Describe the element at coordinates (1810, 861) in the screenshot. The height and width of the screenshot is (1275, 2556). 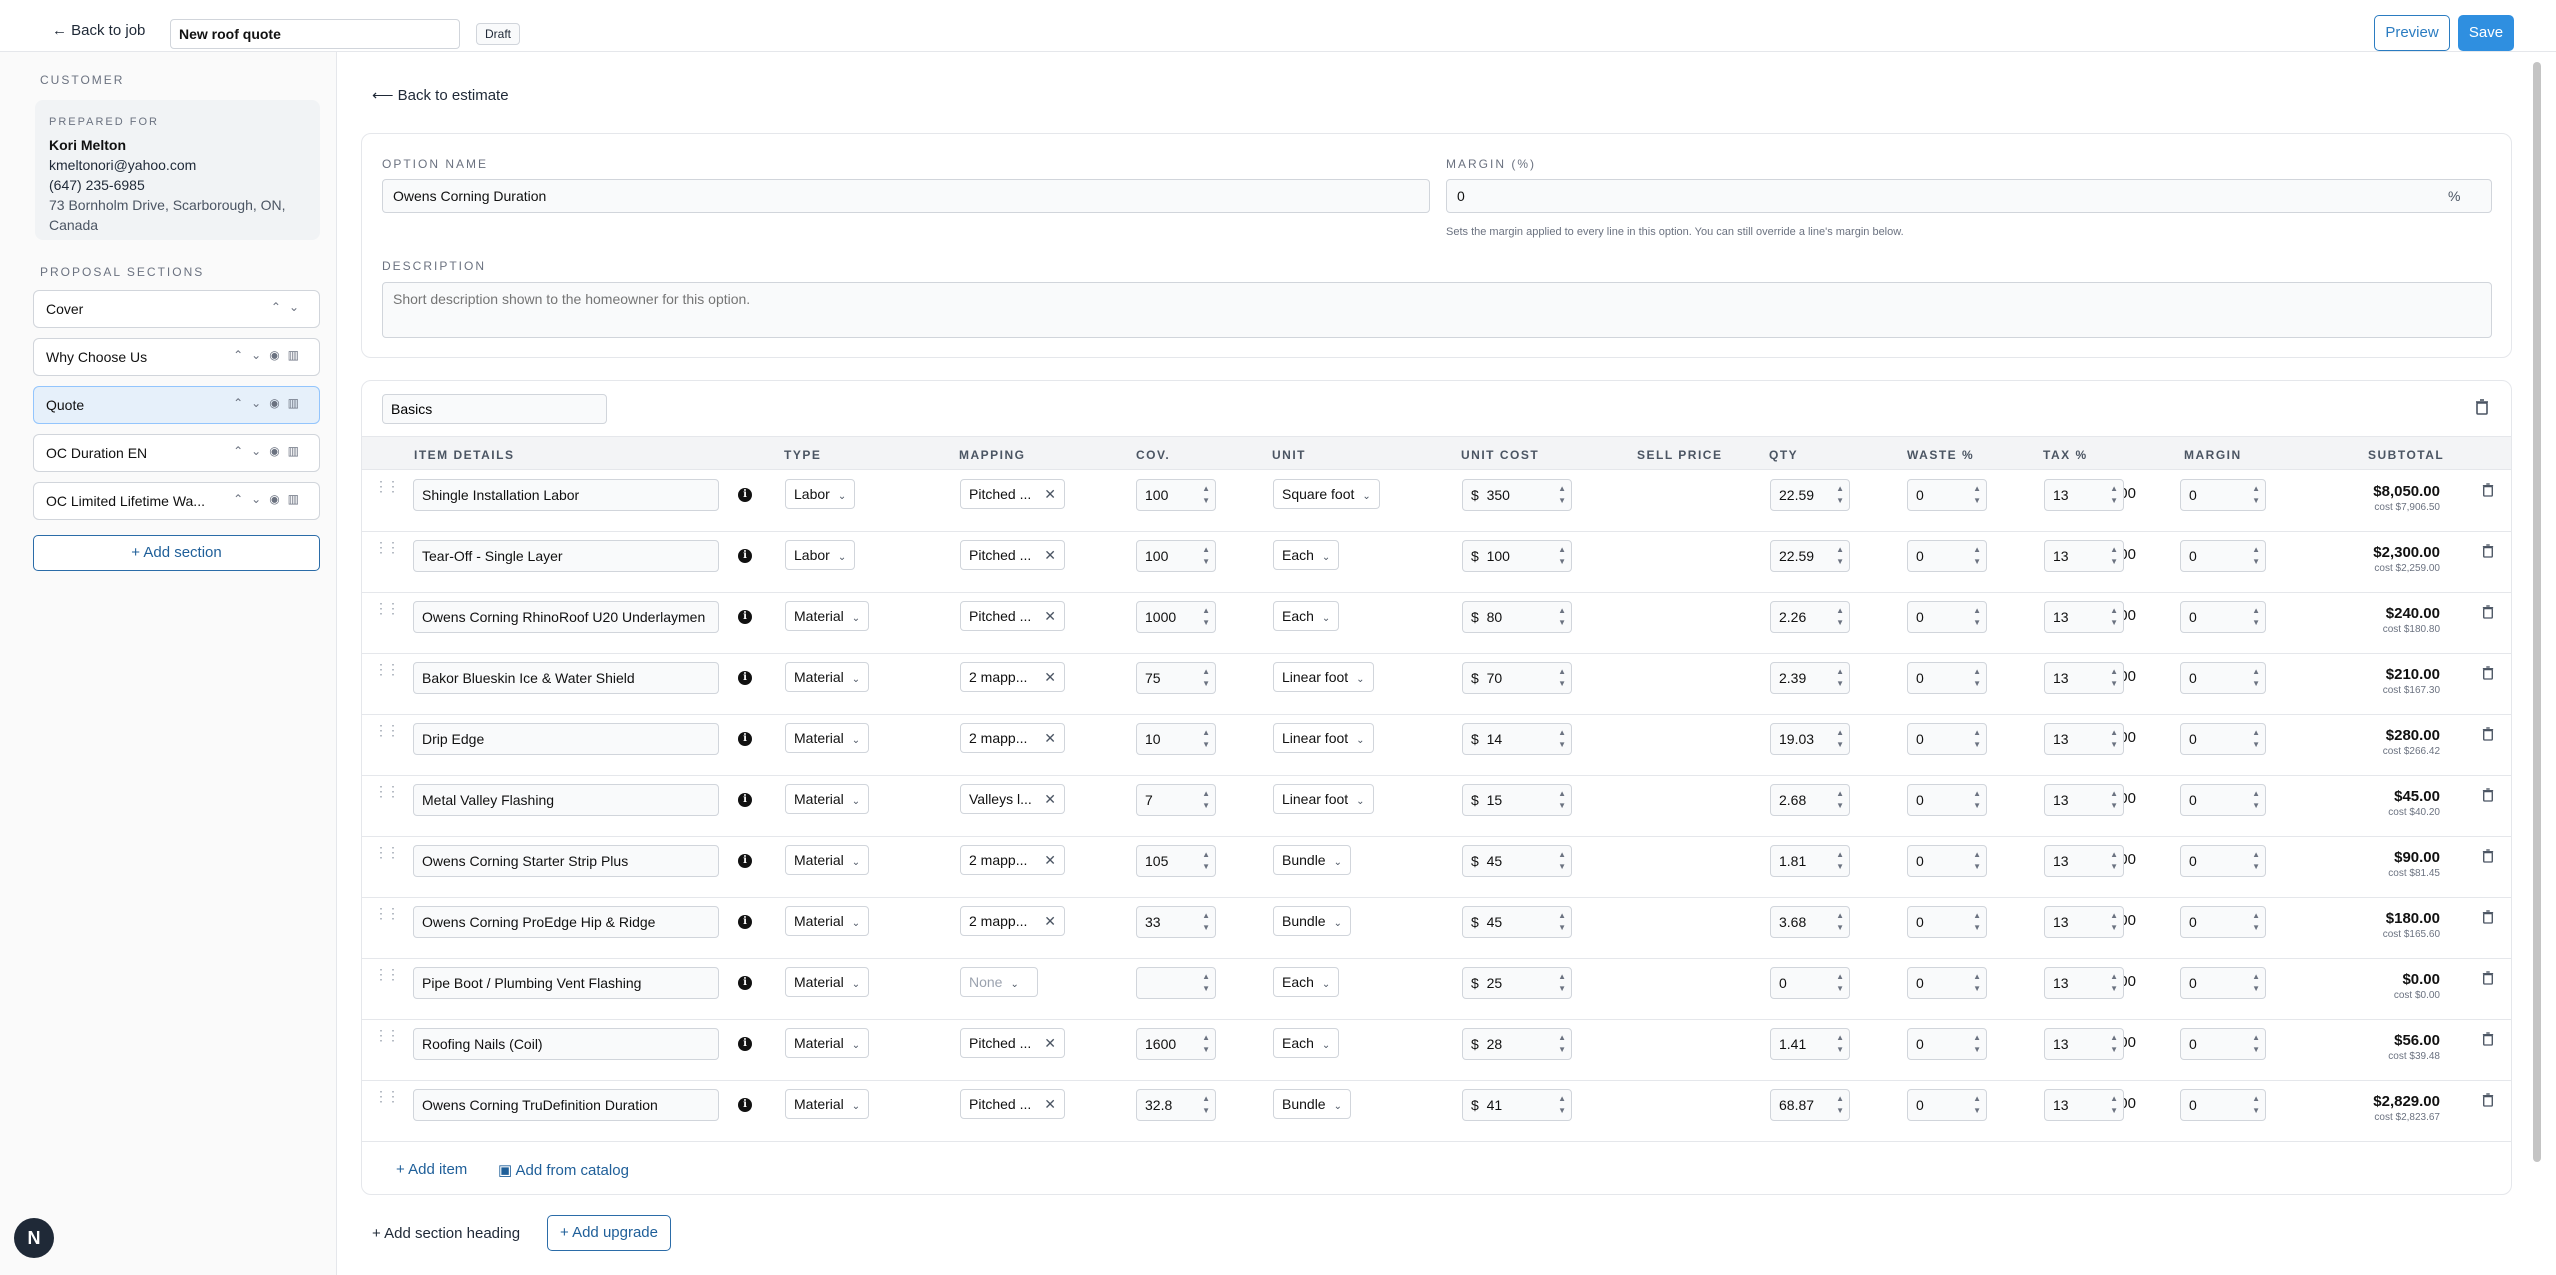
I see `qty-input: 1.81 ▲ ▼` at that location.